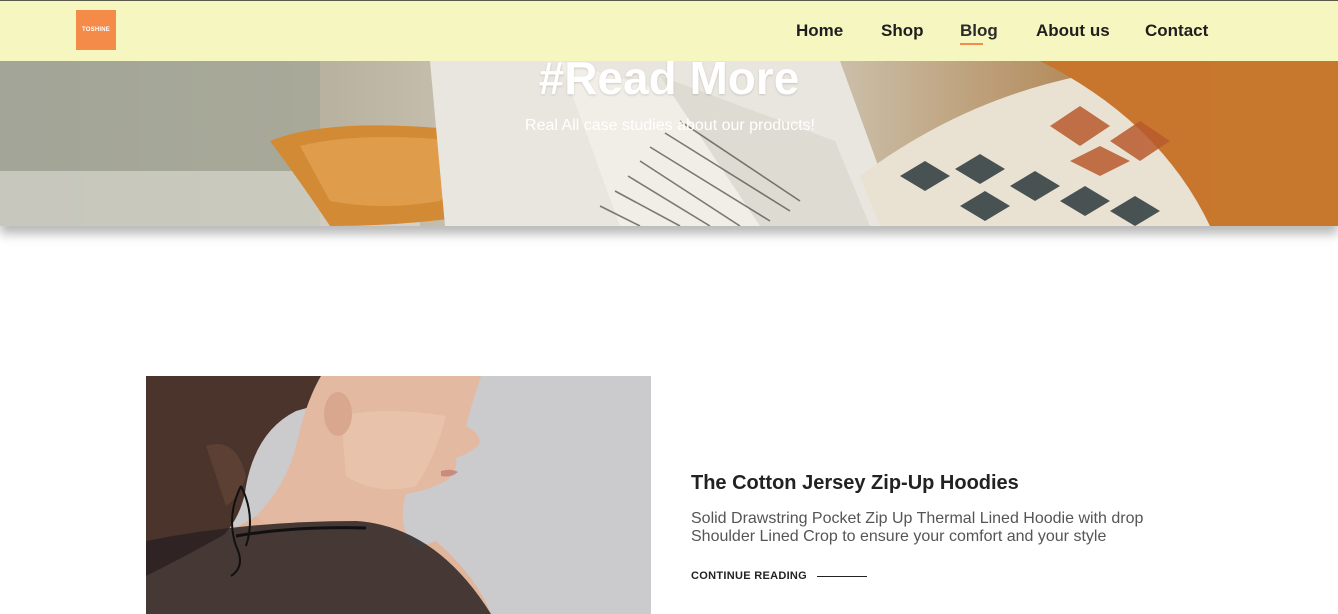  What do you see at coordinates (749, 576) in the screenshot?
I see `continue-reading-label: CONTINUE READING` at bounding box center [749, 576].